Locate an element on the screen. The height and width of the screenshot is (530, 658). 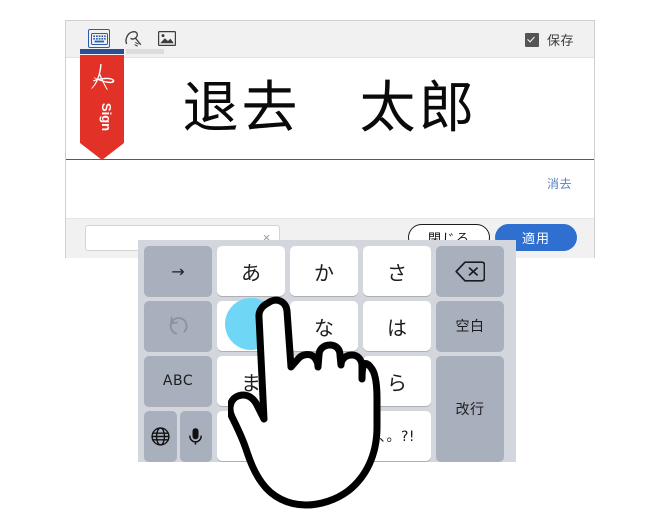
save-label: 保存 is located at coordinates (560, 40).